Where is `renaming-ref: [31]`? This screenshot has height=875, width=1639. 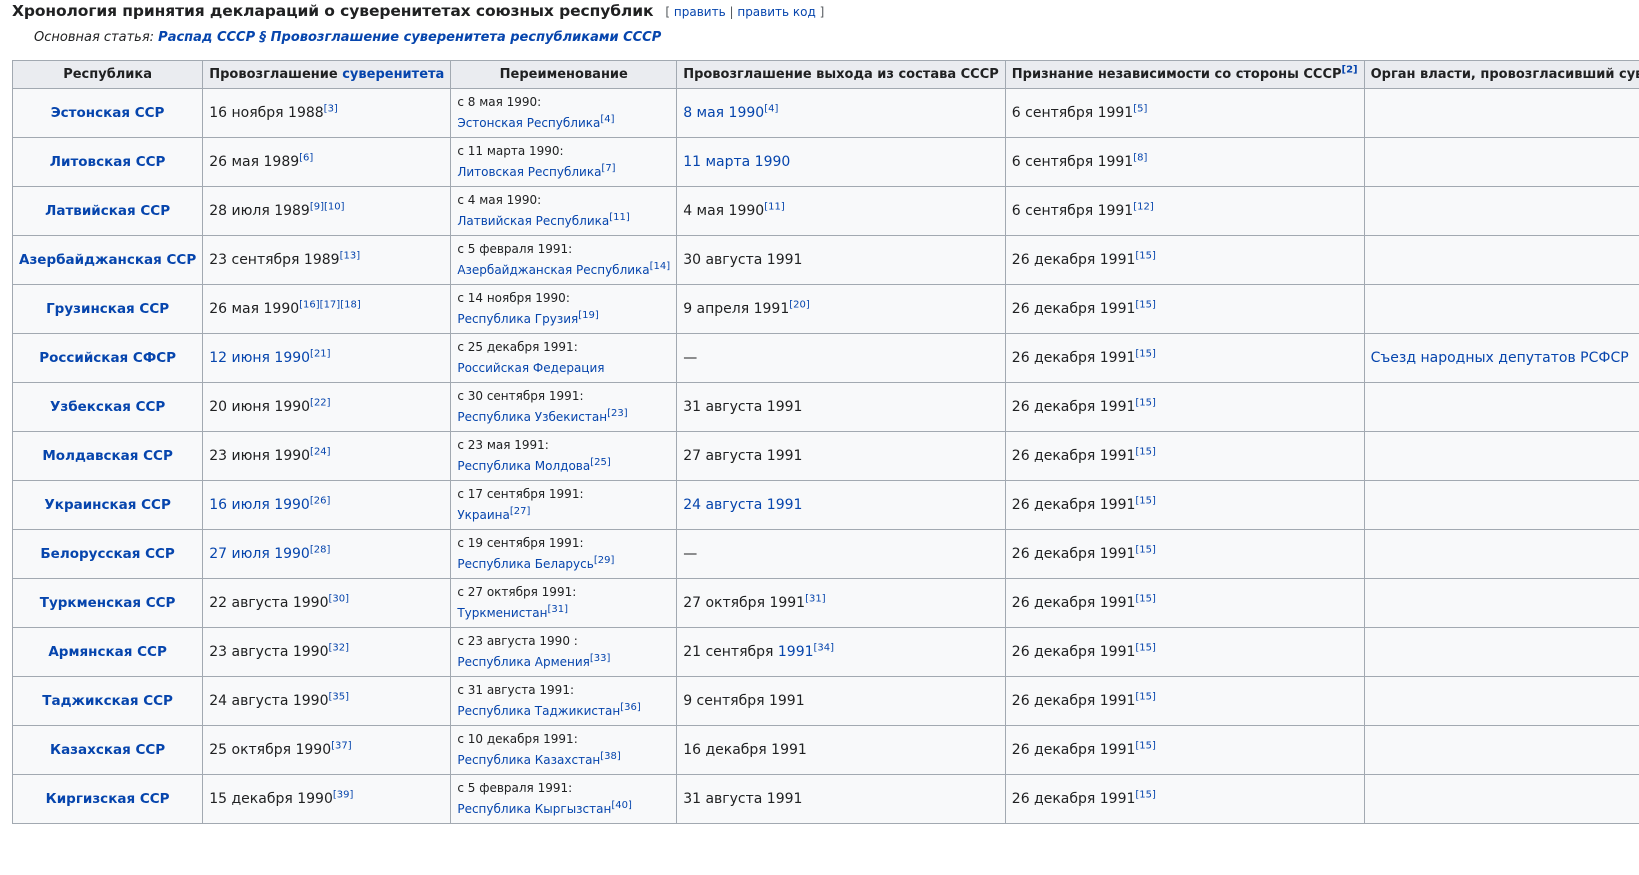 renaming-ref: [31] is located at coordinates (558, 609).